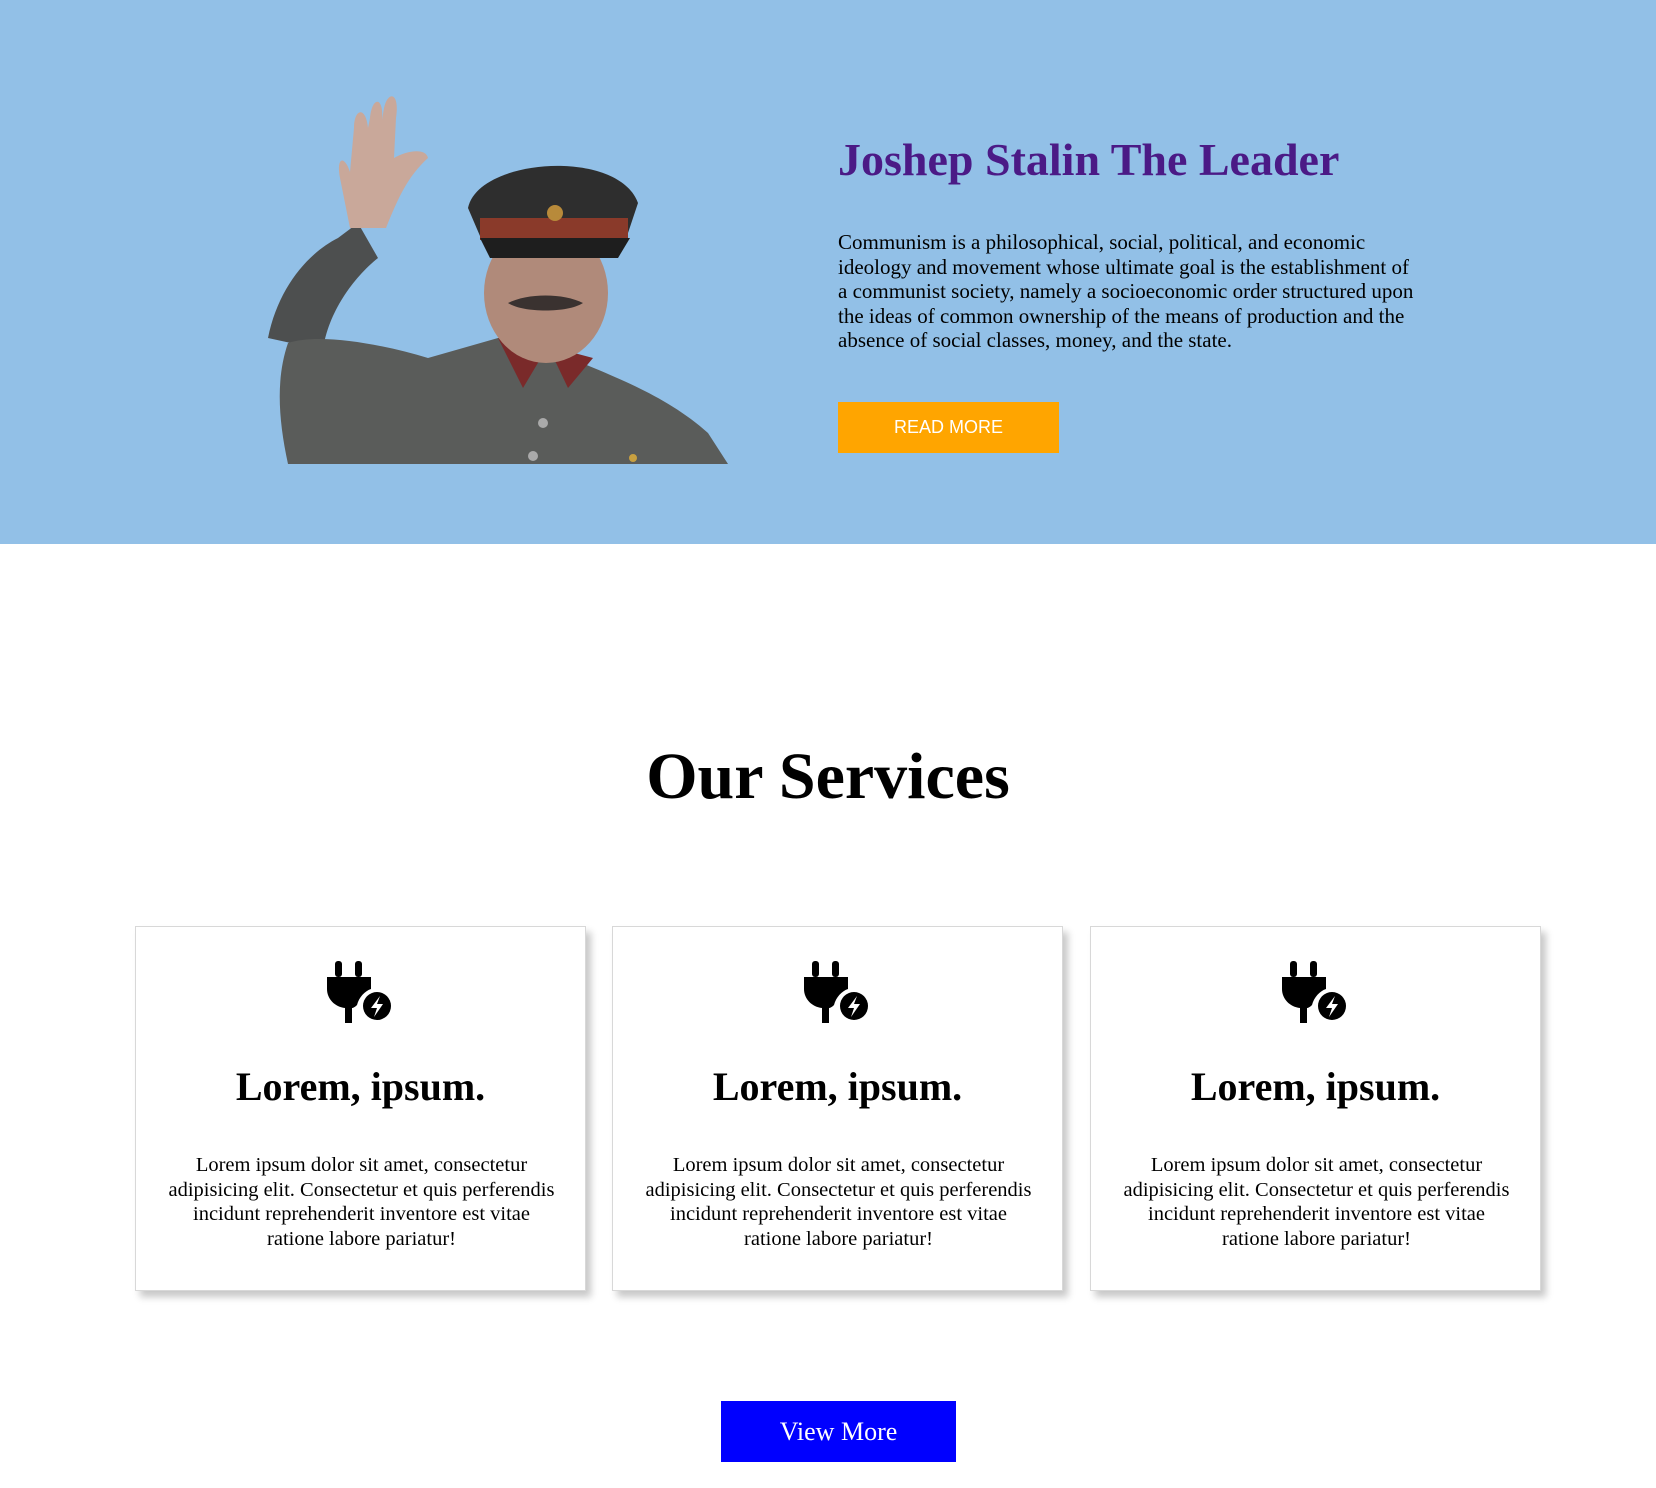  Describe the element at coordinates (1089, 159) in the screenshot. I see `hero-title: Joshep Stalin The Leader` at that location.